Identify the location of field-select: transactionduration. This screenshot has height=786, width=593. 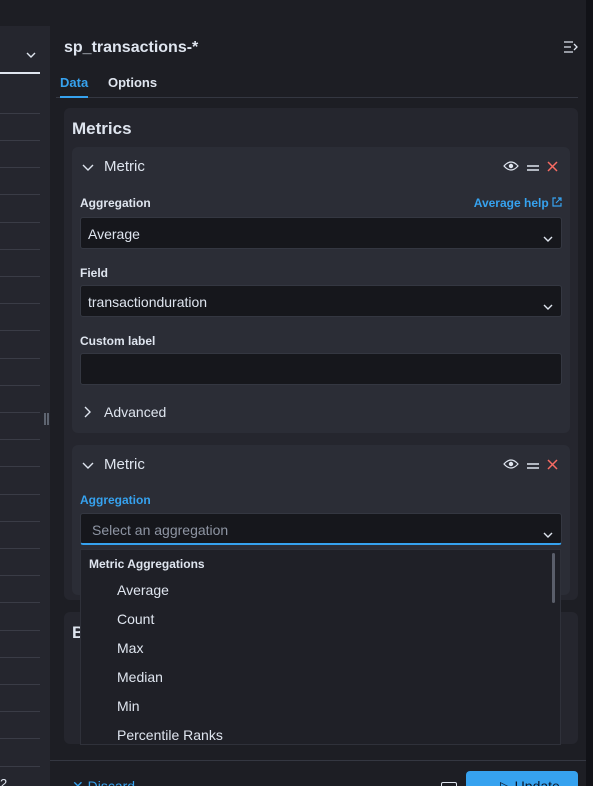
(321, 301).